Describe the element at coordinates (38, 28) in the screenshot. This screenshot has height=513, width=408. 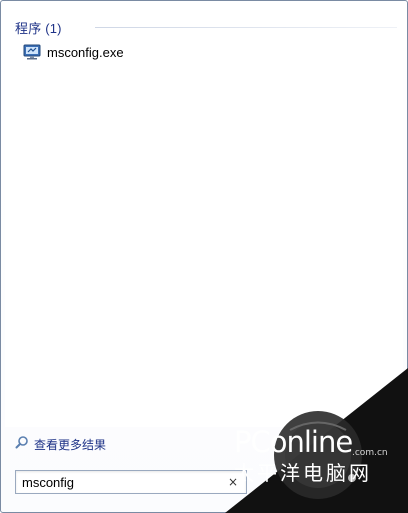
I see `results-group-header: 程序 (1)` at that location.